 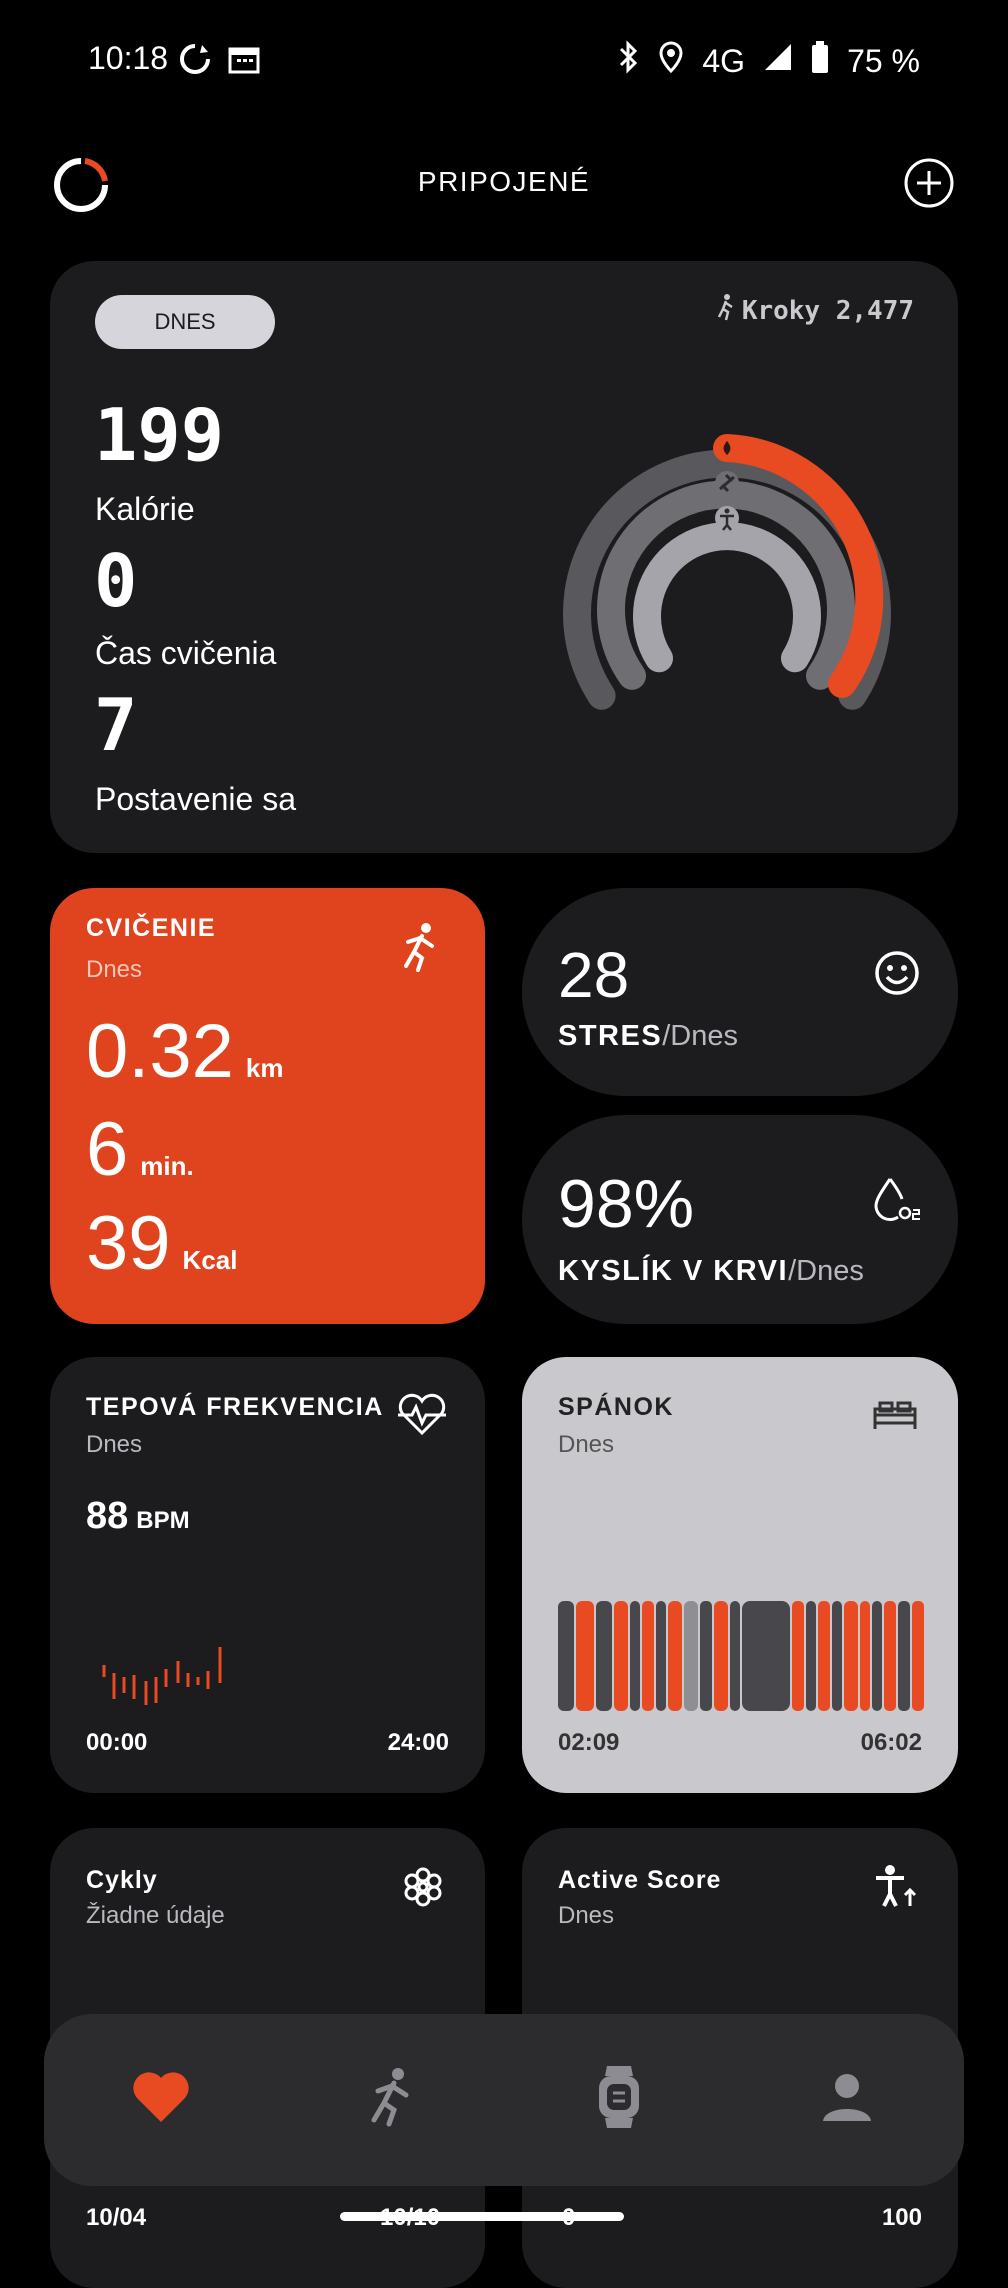 What do you see at coordinates (264, 1068) in the screenshot?
I see `distance-unit: km` at bounding box center [264, 1068].